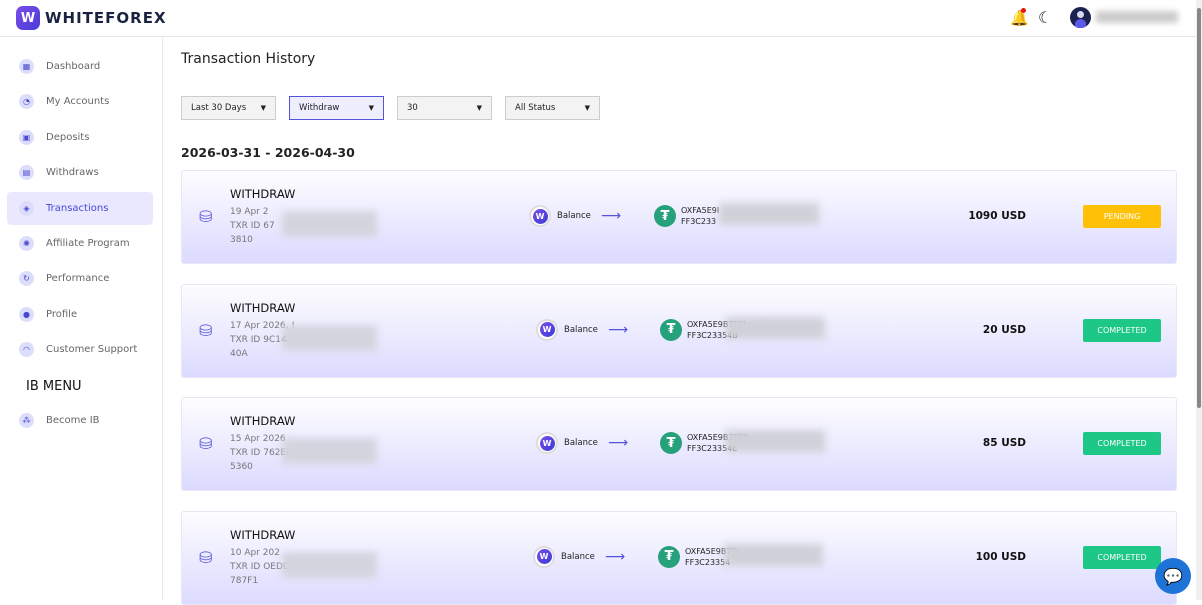 The width and height of the screenshot is (1202, 605). Describe the element at coordinates (26, 208) in the screenshot. I see `transactions-icon: ◈` at that location.